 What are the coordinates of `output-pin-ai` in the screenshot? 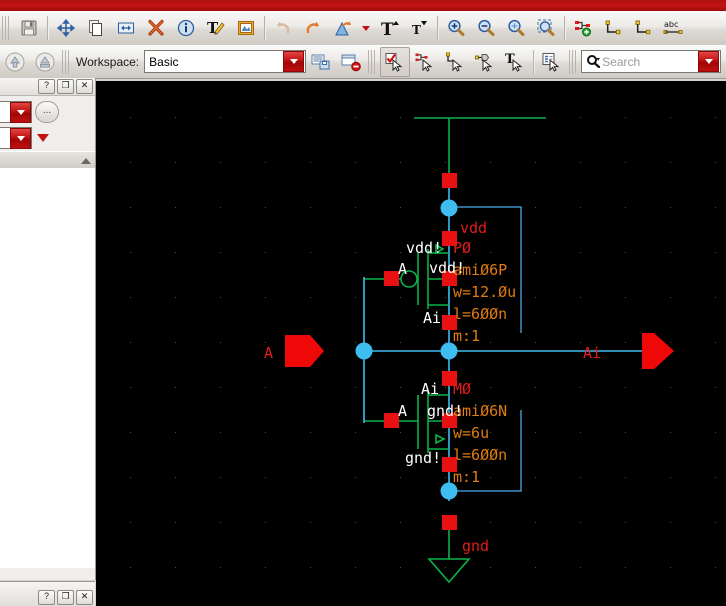 It's located at (658, 351).